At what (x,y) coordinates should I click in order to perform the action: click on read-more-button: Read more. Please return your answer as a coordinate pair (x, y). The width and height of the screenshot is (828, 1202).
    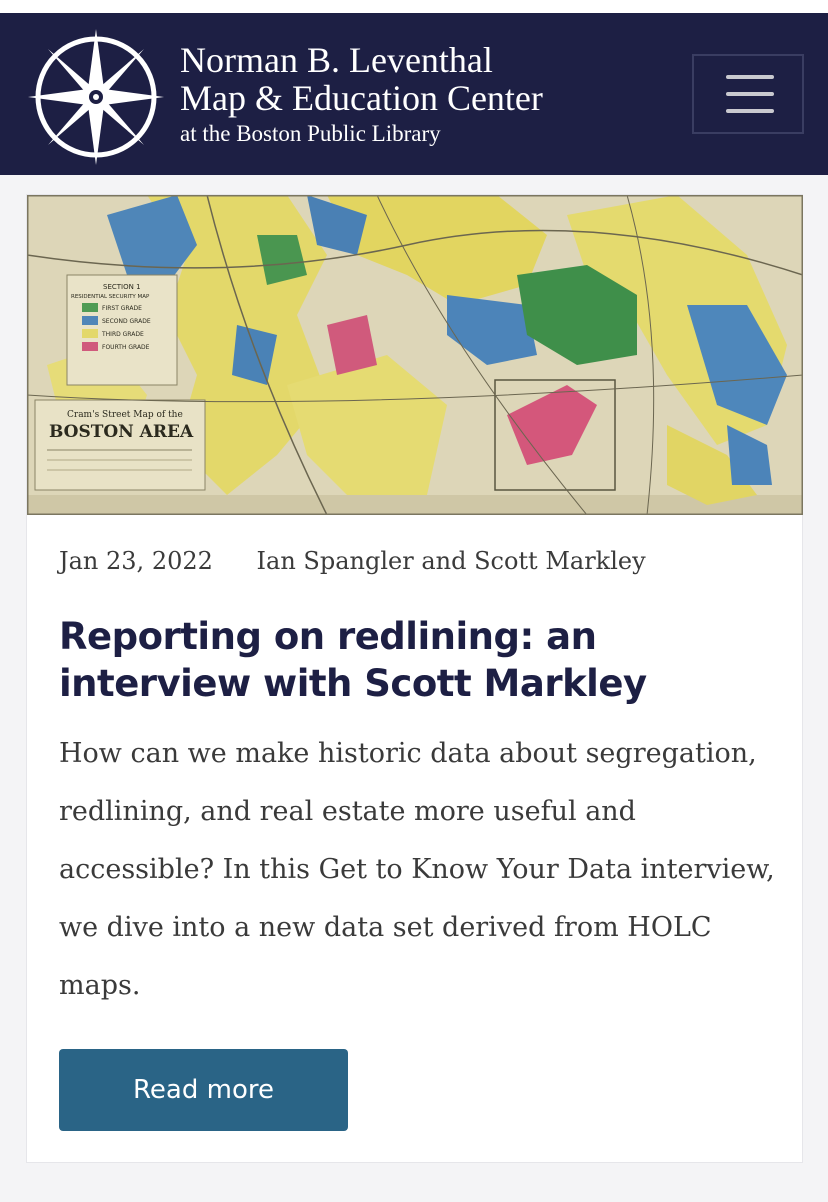
    Looking at the image, I should click on (203, 1090).